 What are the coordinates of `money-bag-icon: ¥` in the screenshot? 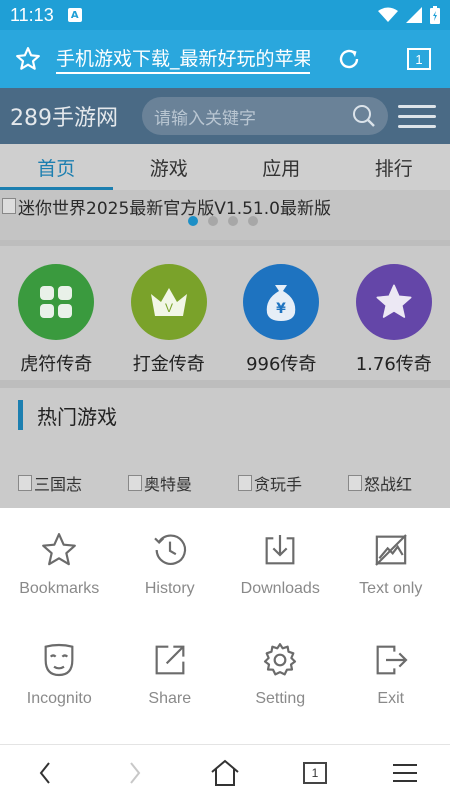 It's located at (281, 302).